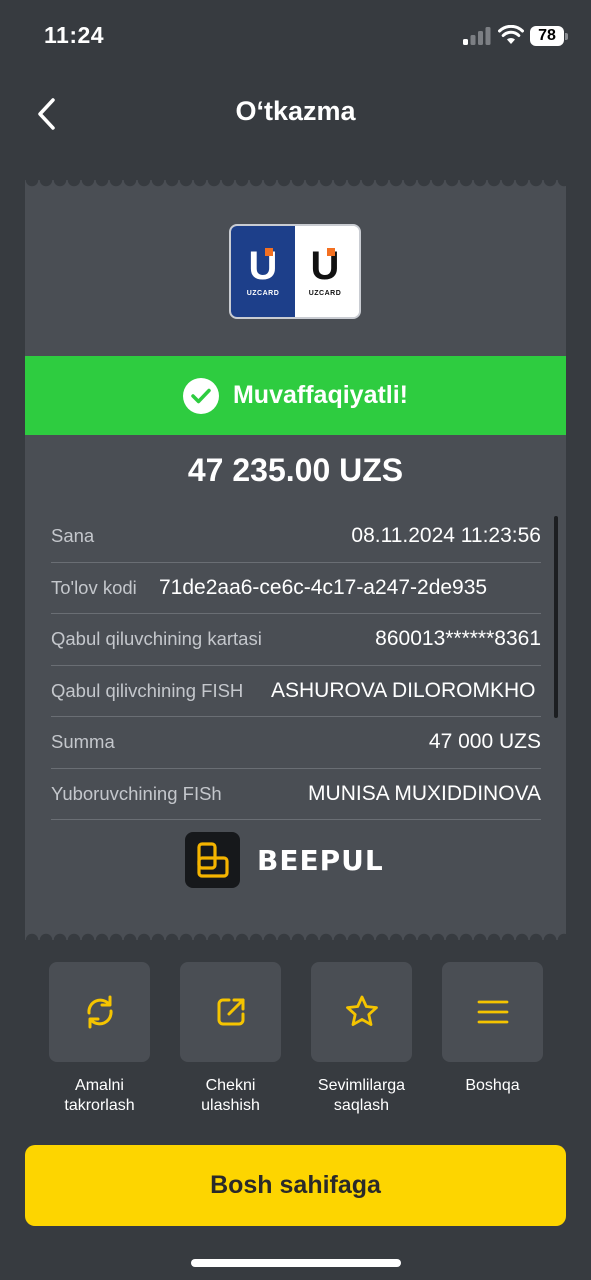 The height and width of the screenshot is (1280, 591). I want to click on home-button-label: Bosh sahifaga, so click(295, 1185).